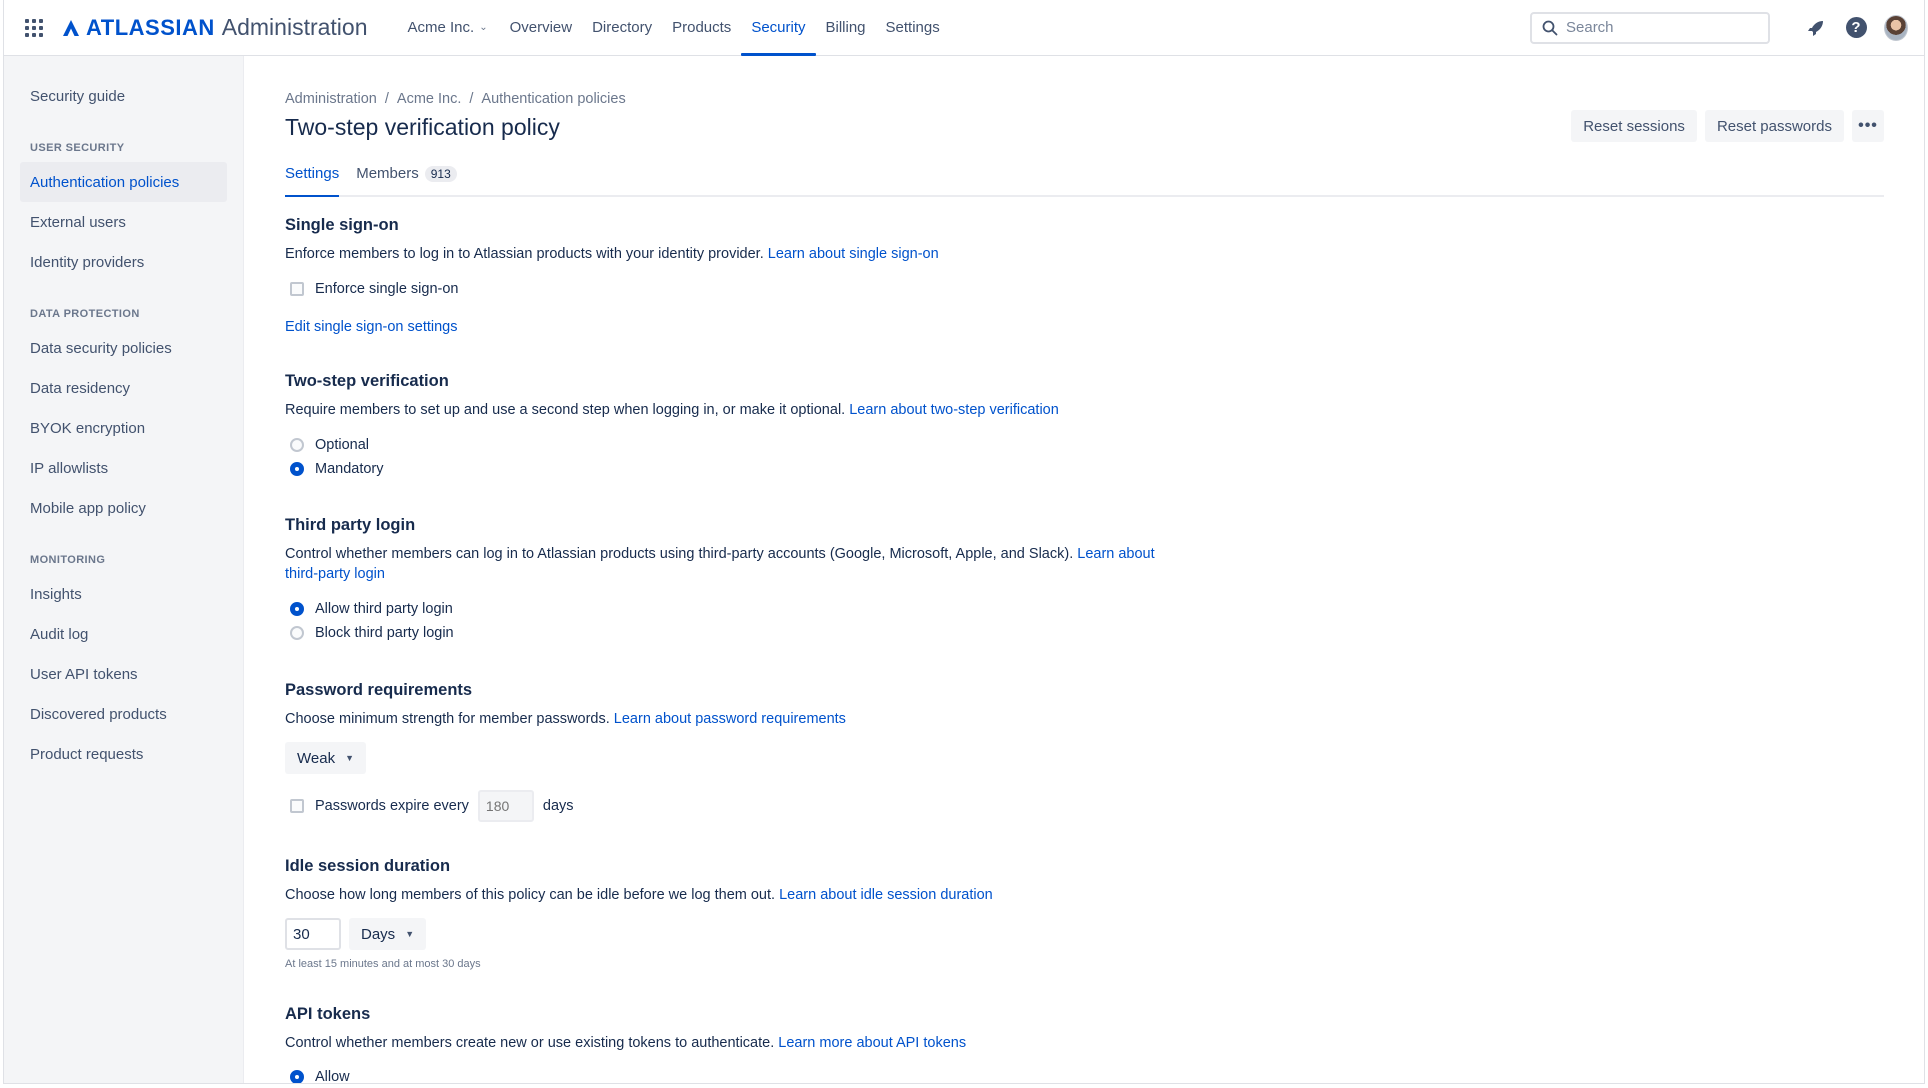 The height and width of the screenshot is (1088, 1928). I want to click on tab-members-label: Members, so click(387, 173).